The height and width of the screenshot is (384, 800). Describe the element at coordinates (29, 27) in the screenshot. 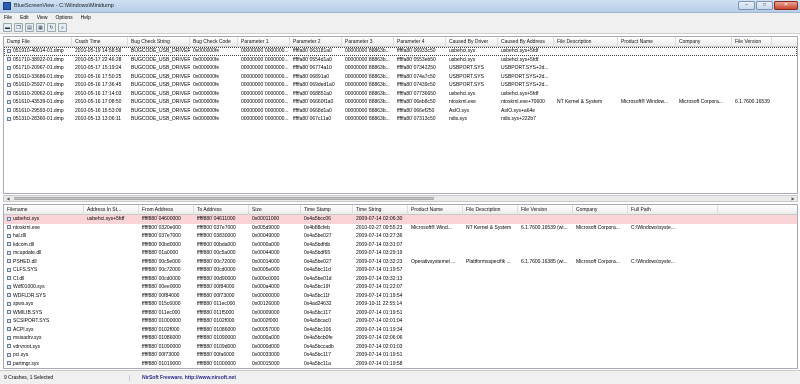

I see `properties-icon: ▤` at that location.